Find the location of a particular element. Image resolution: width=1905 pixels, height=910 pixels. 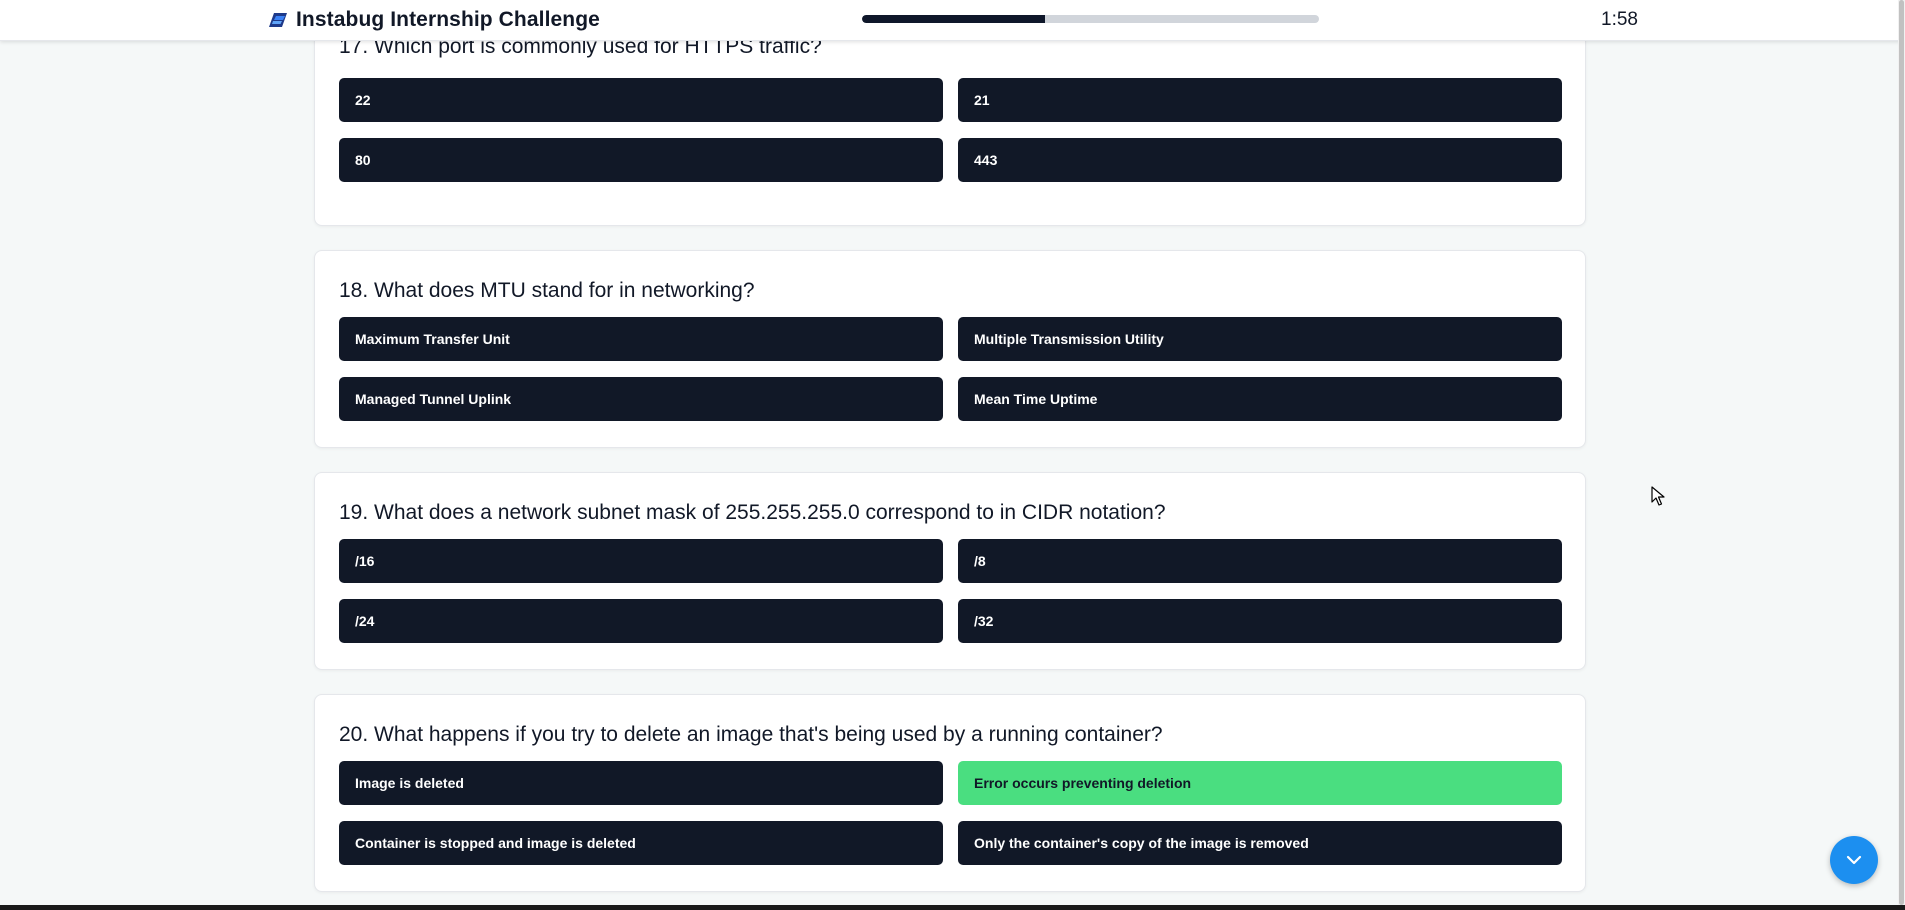

answer-option: Image is deleted is located at coordinates (641, 783).